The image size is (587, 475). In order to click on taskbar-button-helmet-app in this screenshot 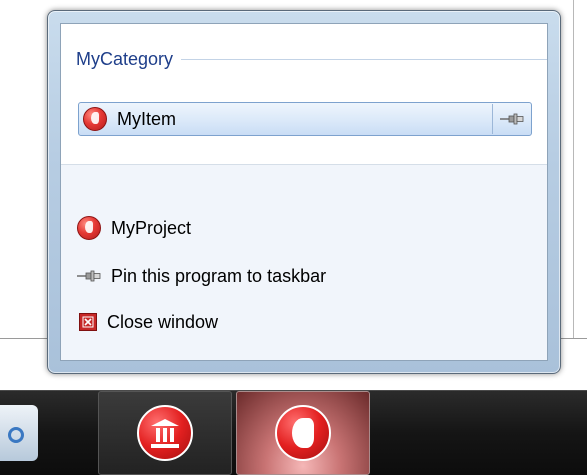, I will do `click(303, 433)`.